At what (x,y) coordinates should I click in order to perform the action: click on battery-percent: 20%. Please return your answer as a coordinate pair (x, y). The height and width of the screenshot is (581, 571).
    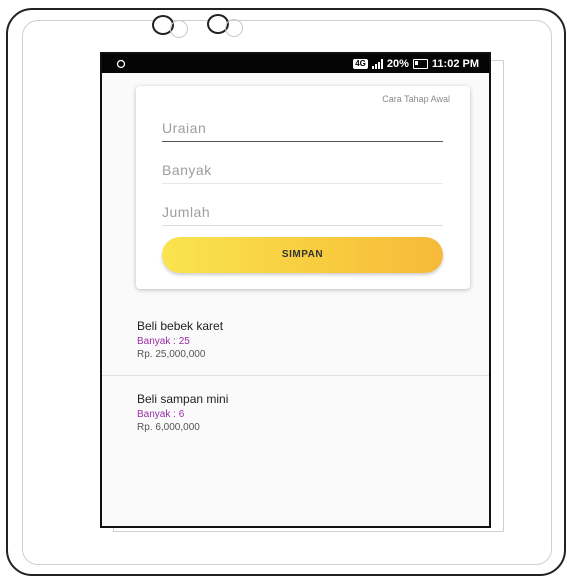
    Looking at the image, I should click on (397, 63).